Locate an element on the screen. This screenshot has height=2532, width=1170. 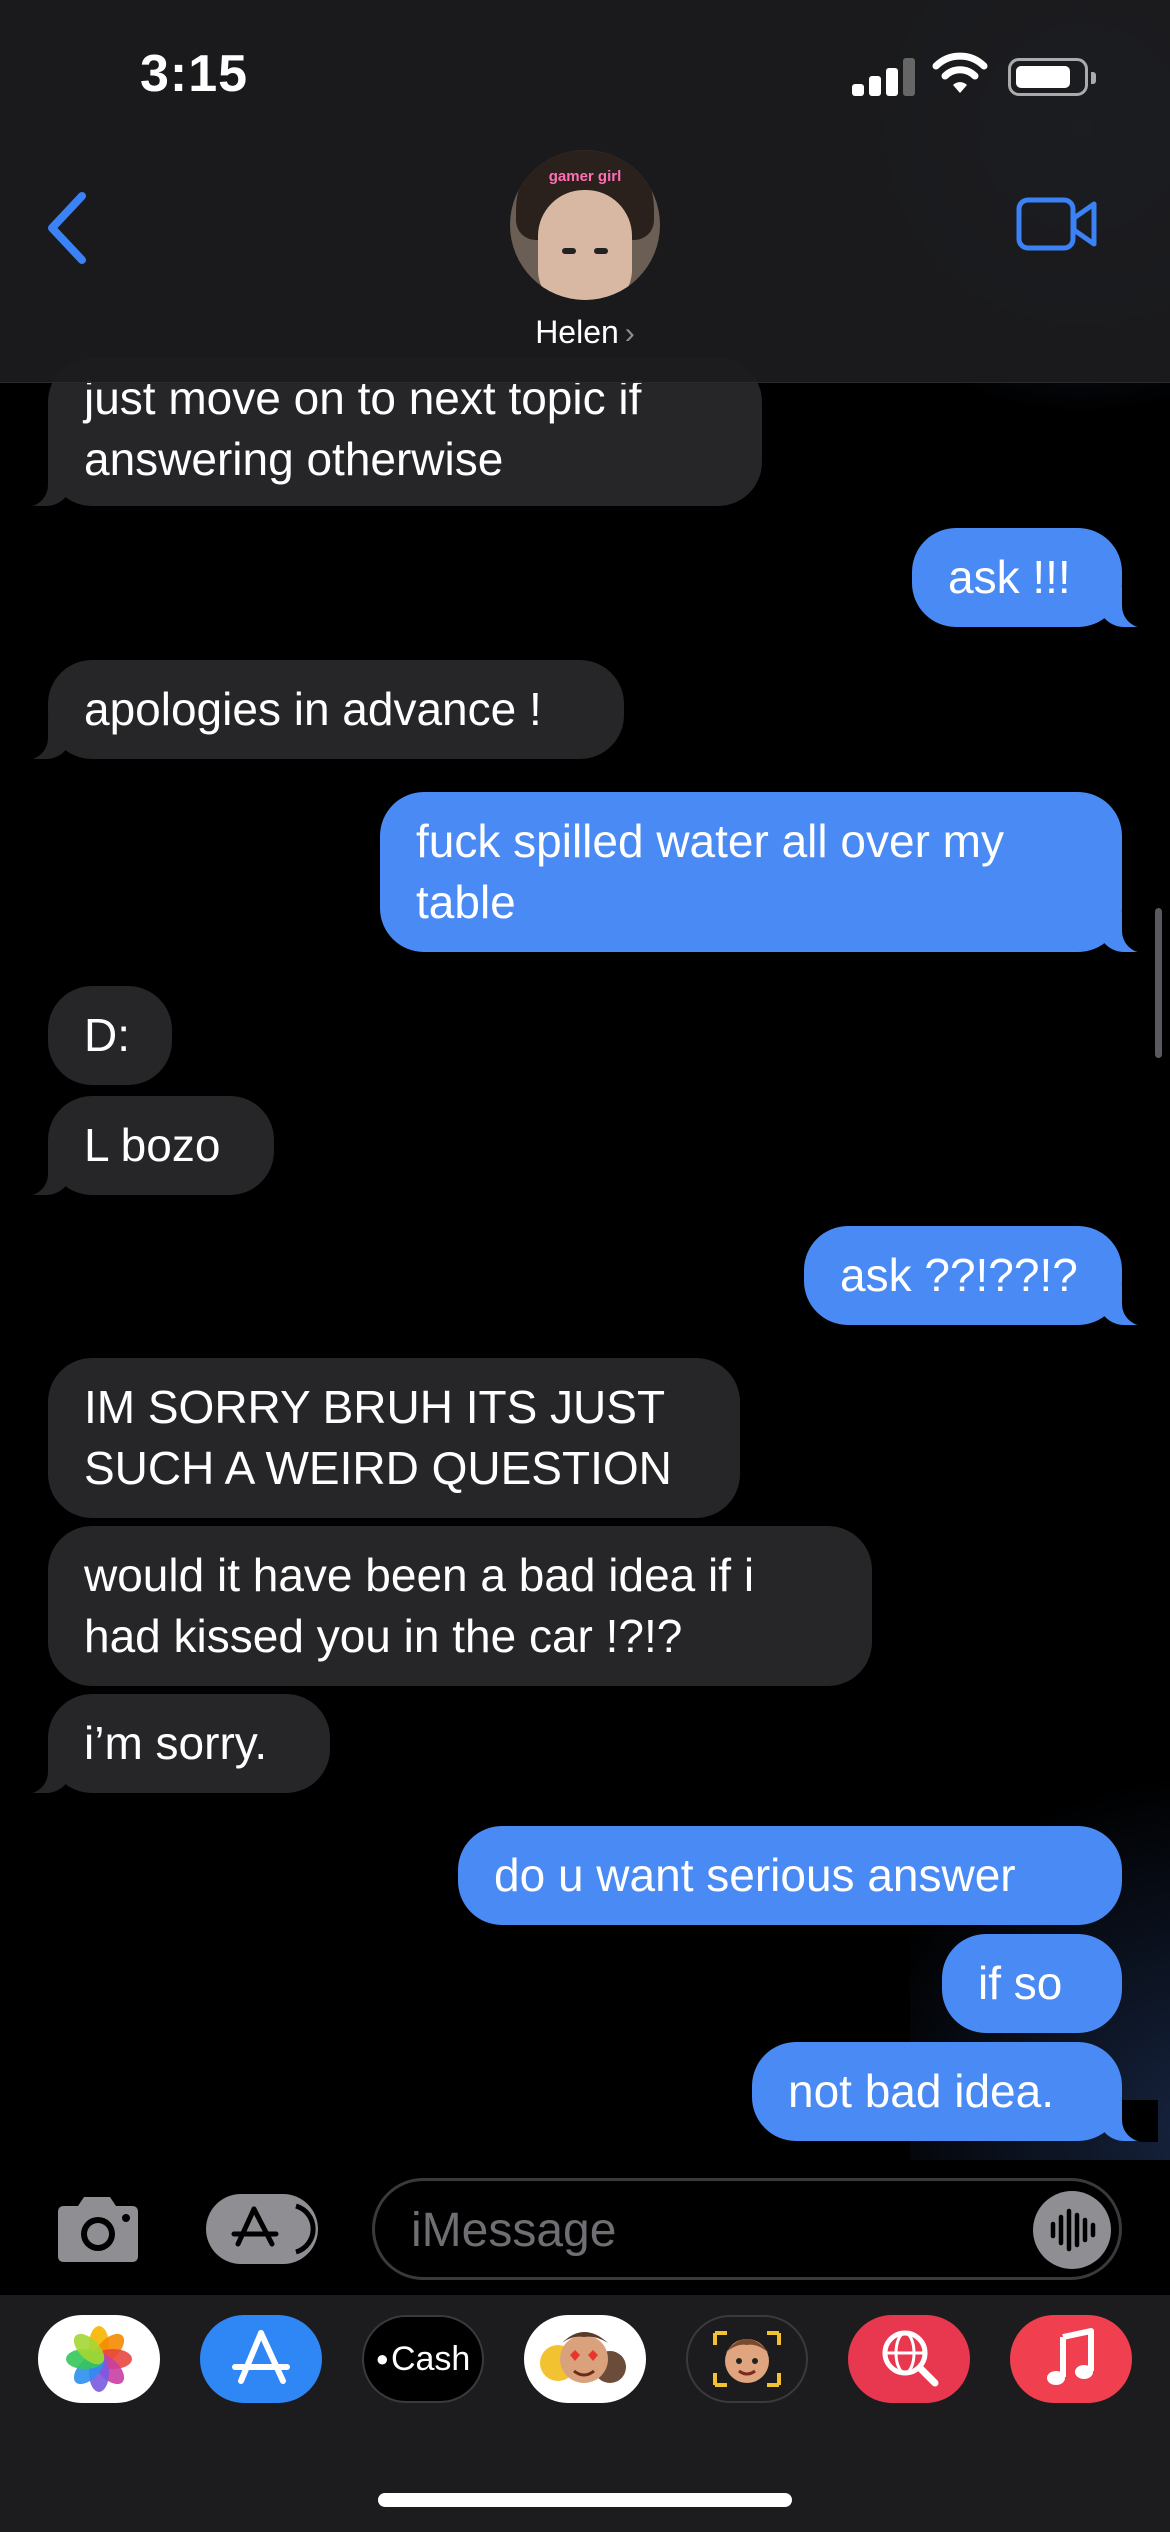
message-bubble-outgoing: do u want serious answer is located at coordinates (790, 1875).